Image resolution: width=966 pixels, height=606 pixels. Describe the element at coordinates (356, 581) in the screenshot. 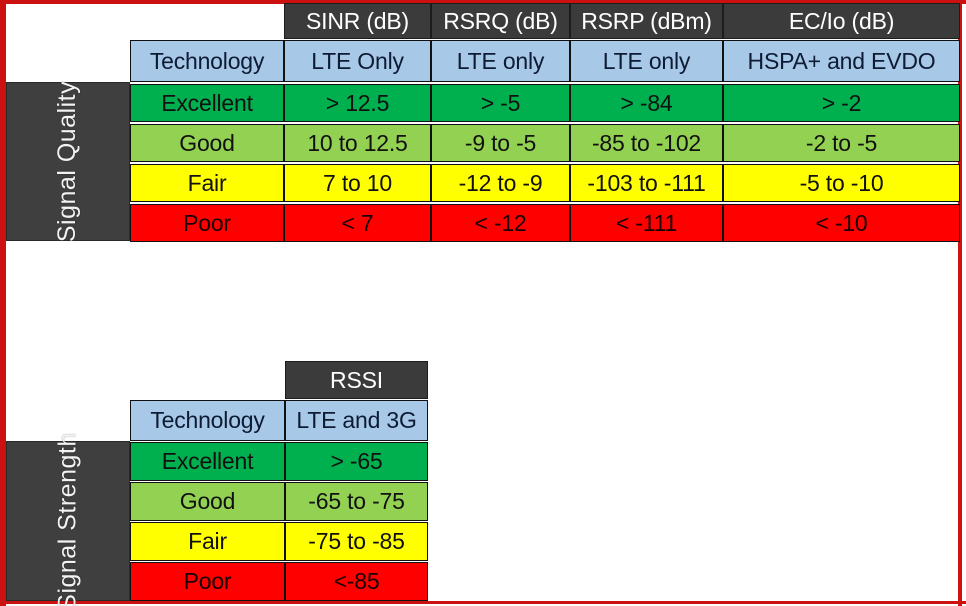

I see `value-cell-poor: <-85` at that location.